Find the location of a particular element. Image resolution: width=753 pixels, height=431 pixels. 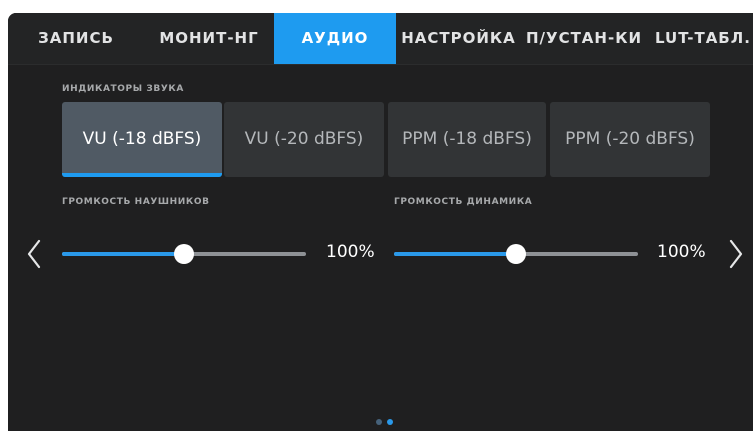

page-indicator is located at coordinates (388, 423).